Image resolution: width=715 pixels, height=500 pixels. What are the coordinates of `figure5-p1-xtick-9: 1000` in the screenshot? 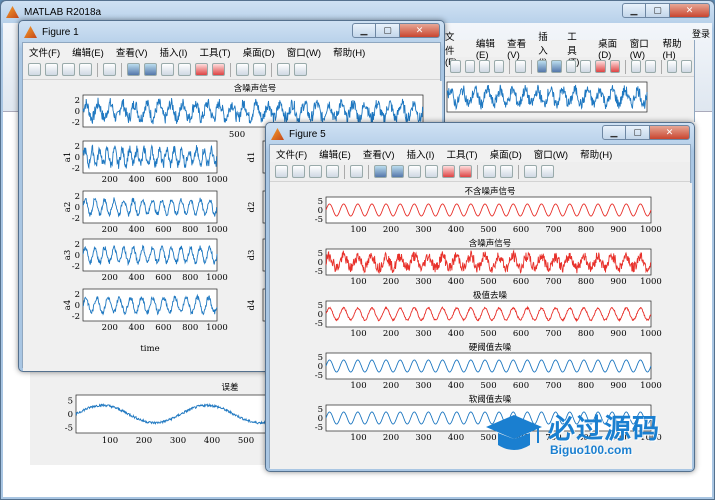 It's located at (651, 282).